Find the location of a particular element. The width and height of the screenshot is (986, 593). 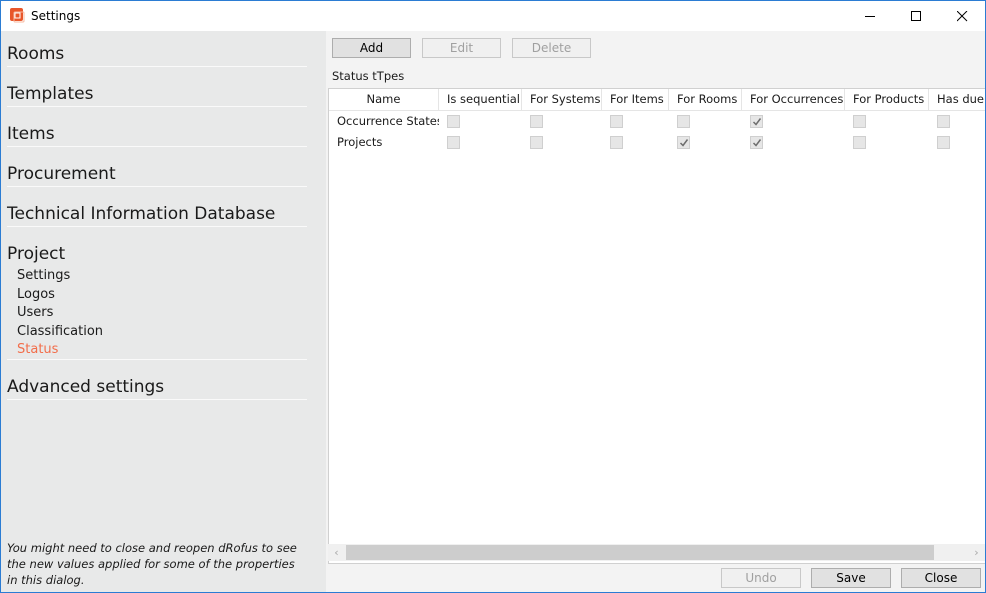

nav-section-procurement: Procurement is located at coordinates (157, 175).